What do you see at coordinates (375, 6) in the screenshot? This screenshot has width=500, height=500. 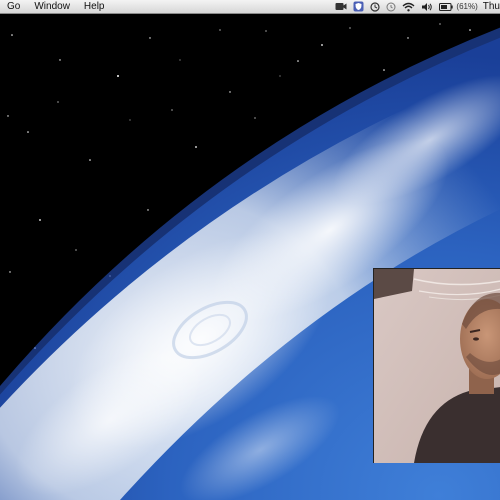 I see `clock-icon` at bounding box center [375, 6].